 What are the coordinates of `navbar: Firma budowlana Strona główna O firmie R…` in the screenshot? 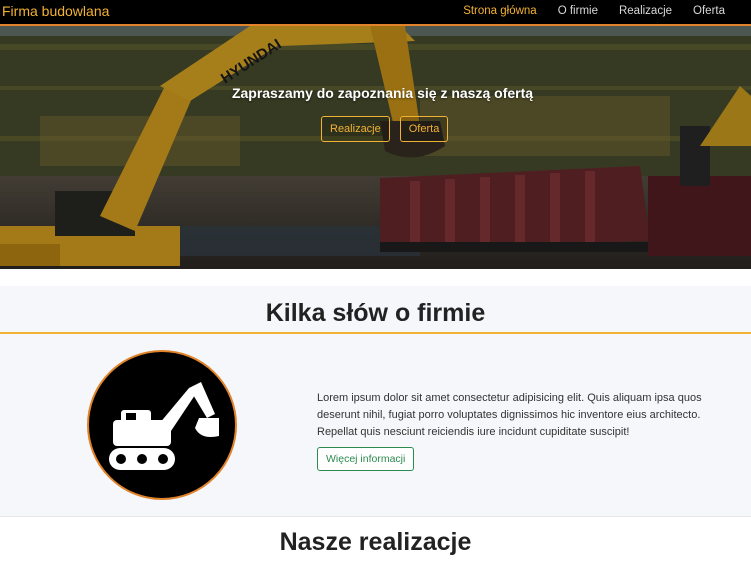 It's located at (375, 13).